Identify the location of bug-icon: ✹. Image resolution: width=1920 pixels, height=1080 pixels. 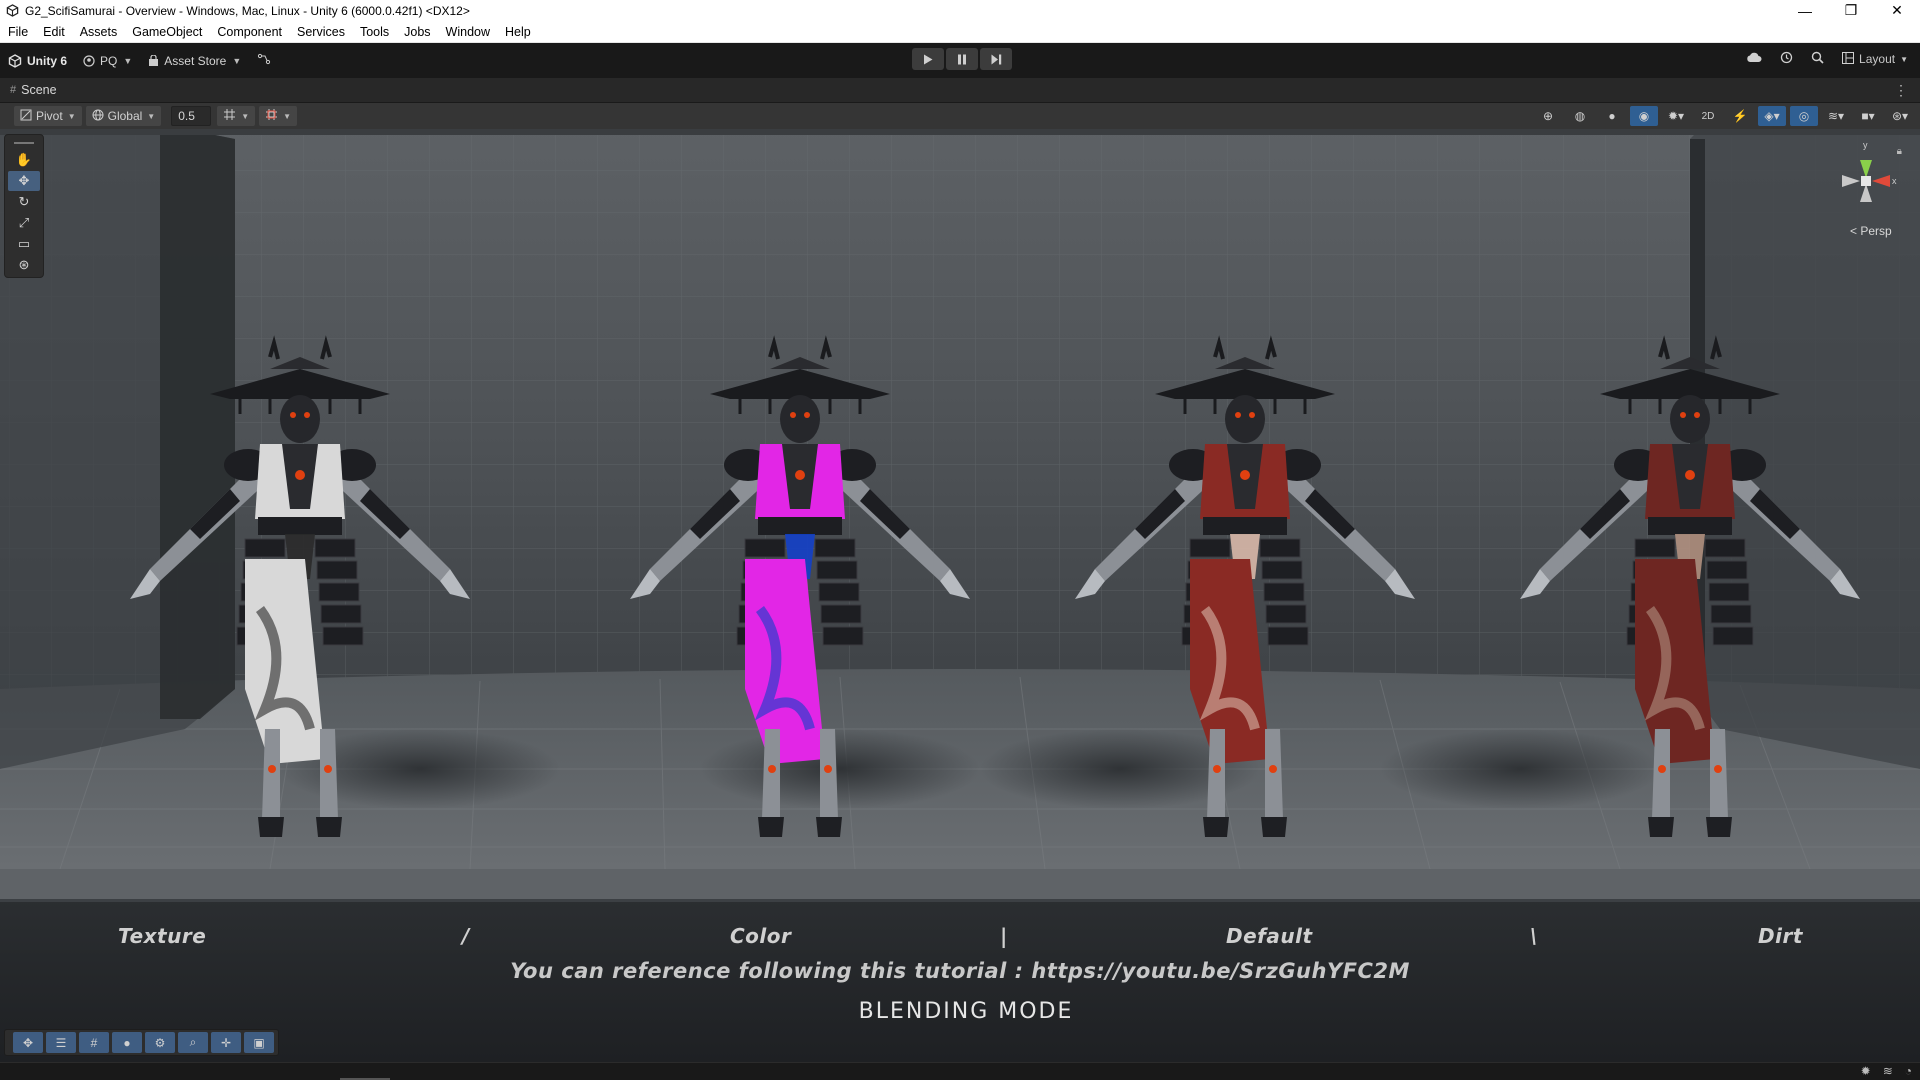
(1866, 1071).